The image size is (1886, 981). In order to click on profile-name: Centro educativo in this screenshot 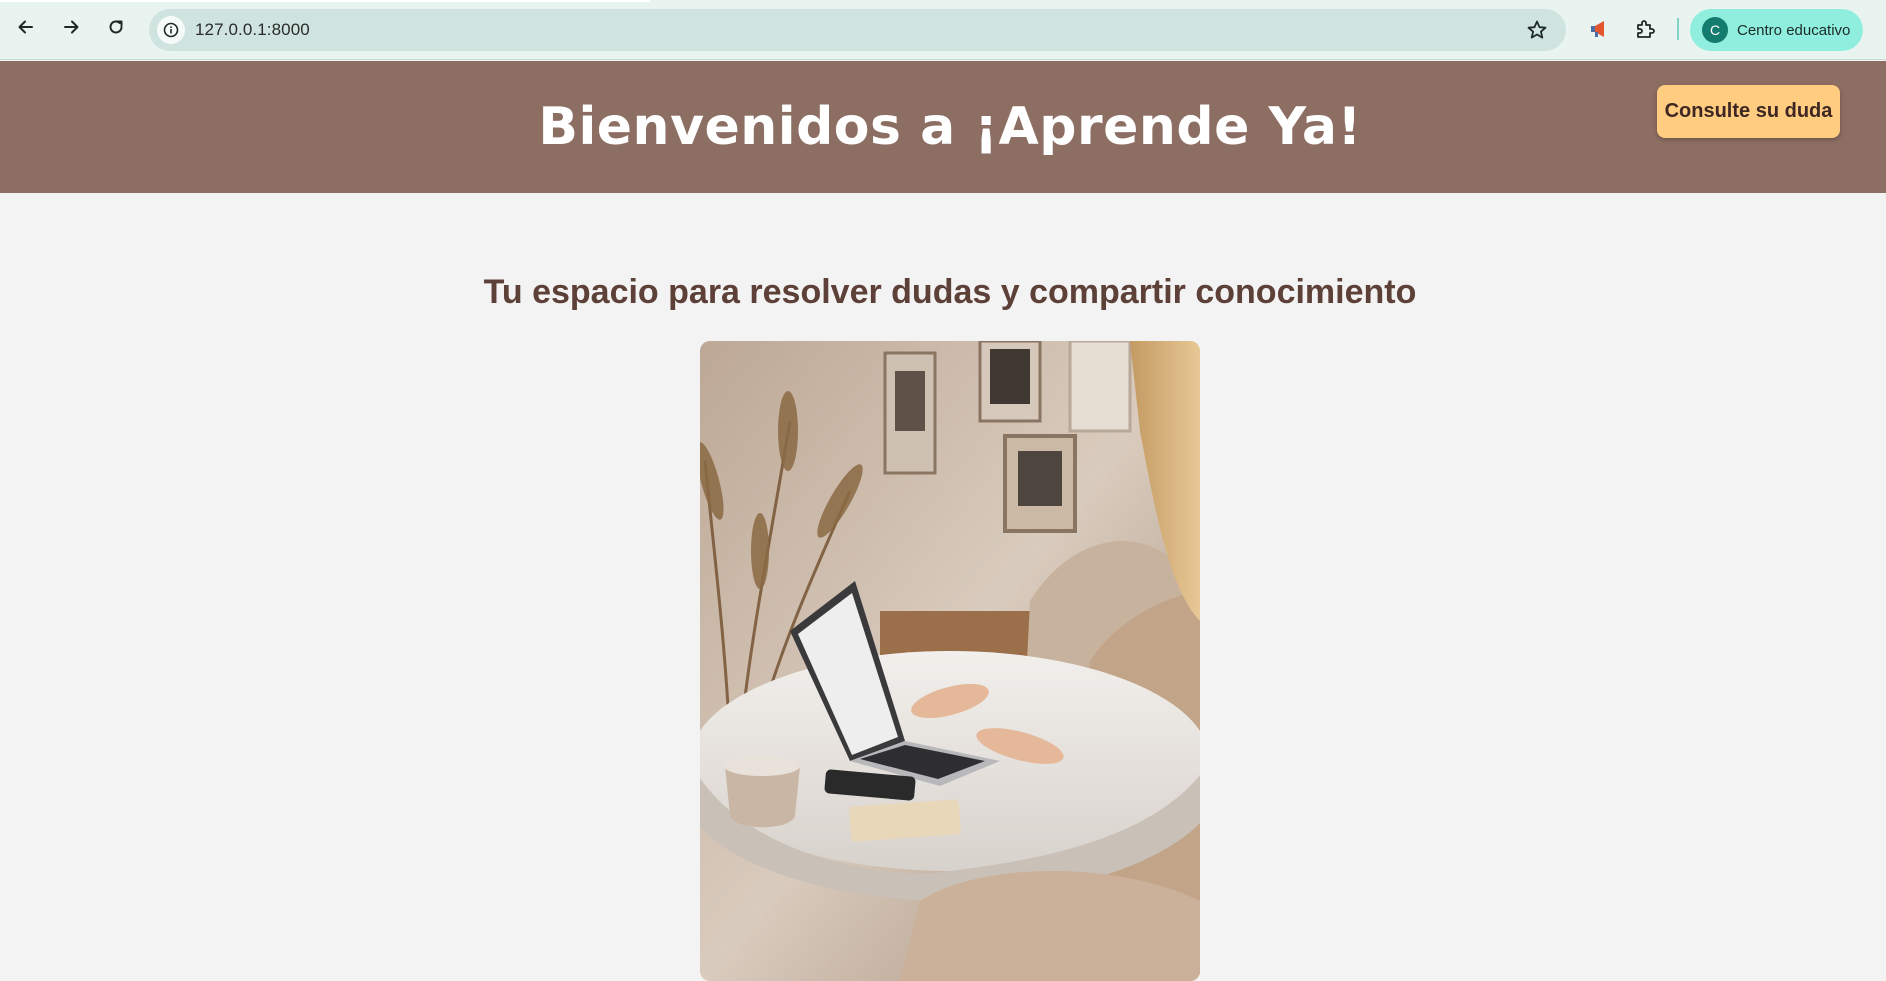, I will do `click(1794, 30)`.